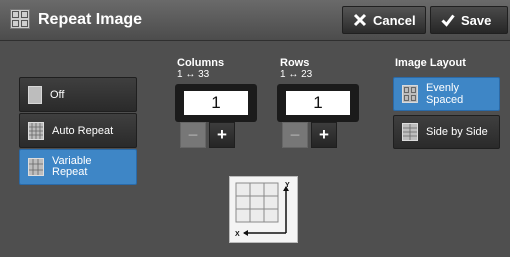  Describe the element at coordinates (237, 234) in the screenshot. I see `preview-x-label: X` at that location.